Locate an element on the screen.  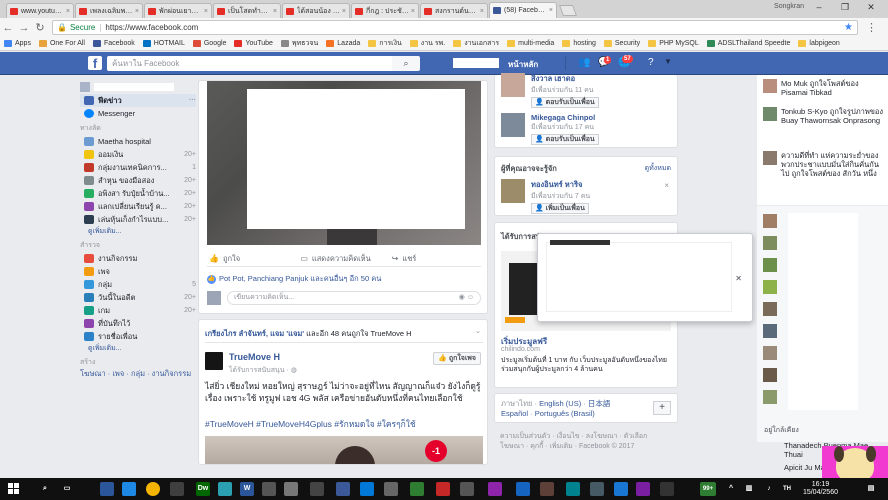
url-text: https://www.facebook.com is located at coordinates (474, 27).